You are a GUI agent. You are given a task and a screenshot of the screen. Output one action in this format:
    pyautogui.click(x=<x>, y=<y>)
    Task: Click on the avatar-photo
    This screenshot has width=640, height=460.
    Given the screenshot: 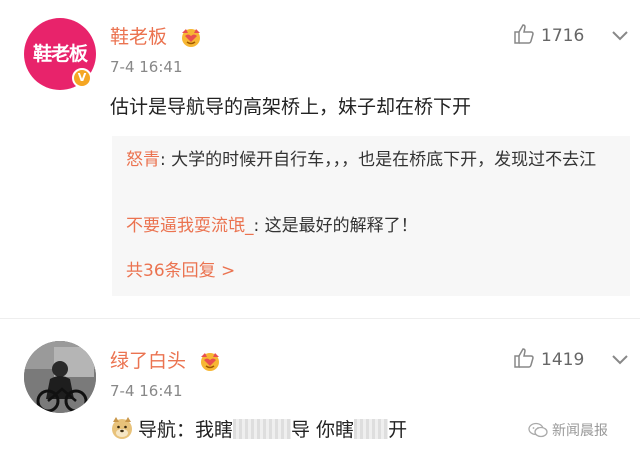 What is the action you would take?
    pyautogui.click(x=60, y=377)
    